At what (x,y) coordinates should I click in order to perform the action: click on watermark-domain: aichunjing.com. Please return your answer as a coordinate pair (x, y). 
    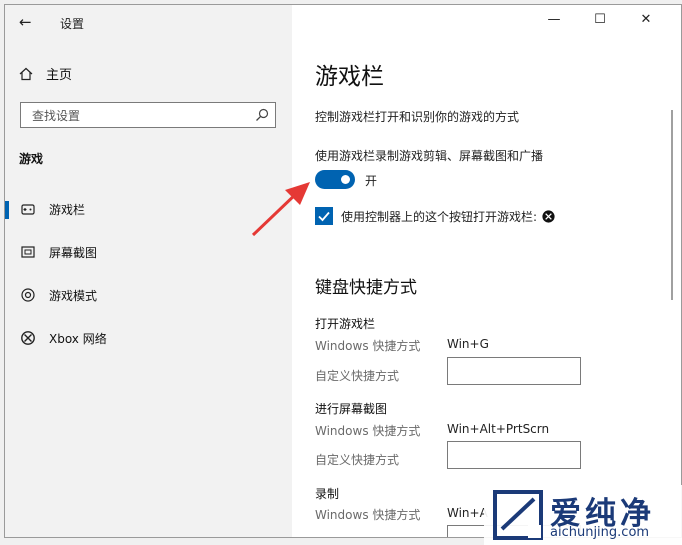
    Looking at the image, I should click on (600, 532).